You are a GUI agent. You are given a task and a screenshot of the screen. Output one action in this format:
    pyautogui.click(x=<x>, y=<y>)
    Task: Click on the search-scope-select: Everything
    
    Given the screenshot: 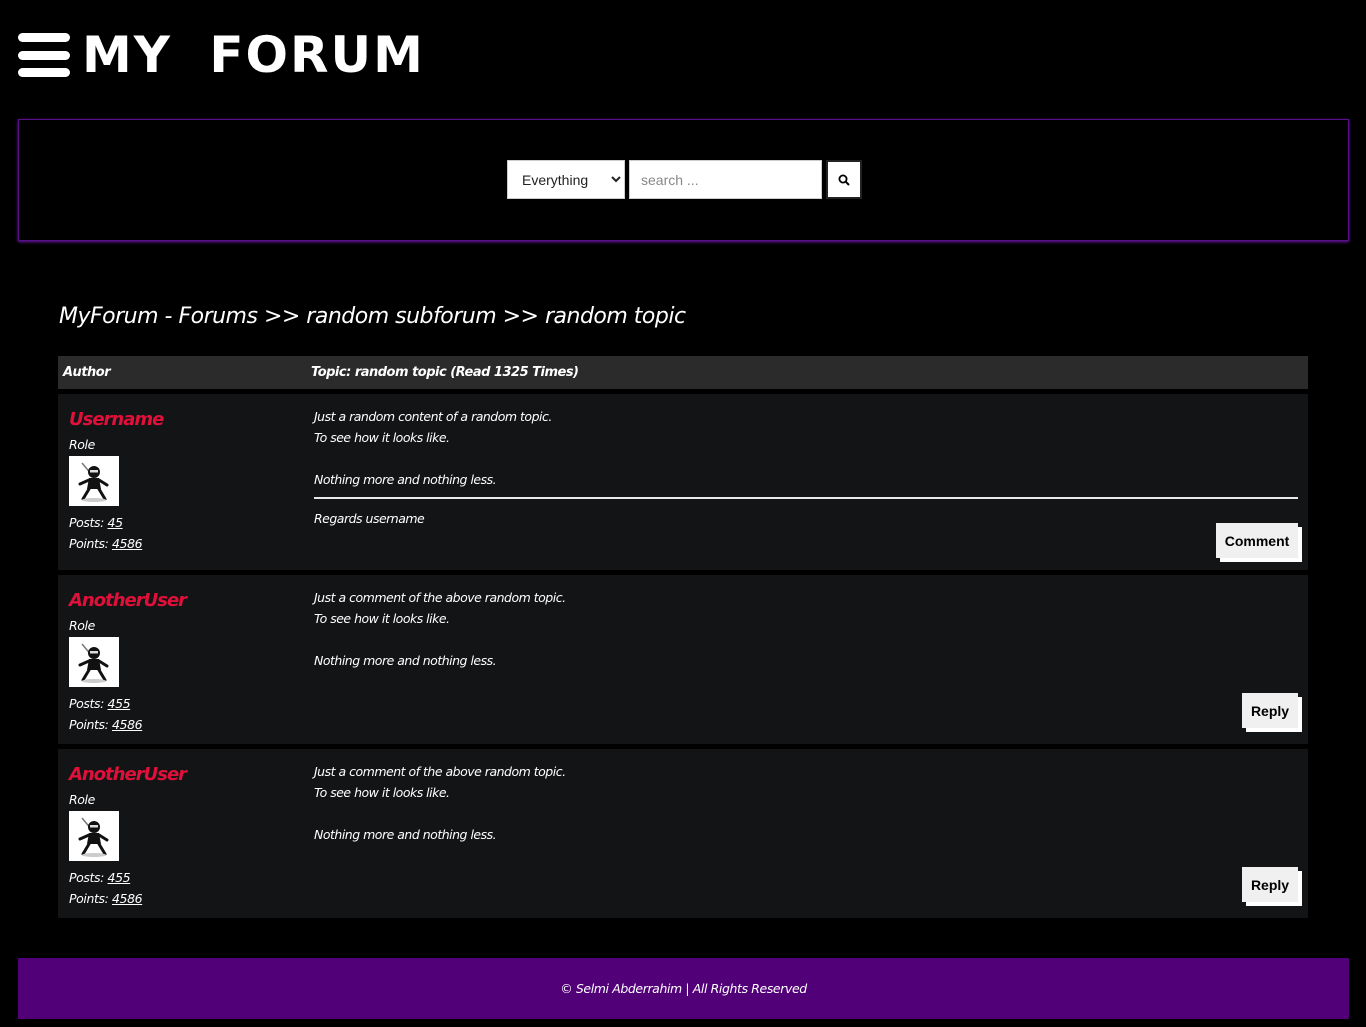 What is the action you would take?
    pyautogui.click(x=566, y=179)
    